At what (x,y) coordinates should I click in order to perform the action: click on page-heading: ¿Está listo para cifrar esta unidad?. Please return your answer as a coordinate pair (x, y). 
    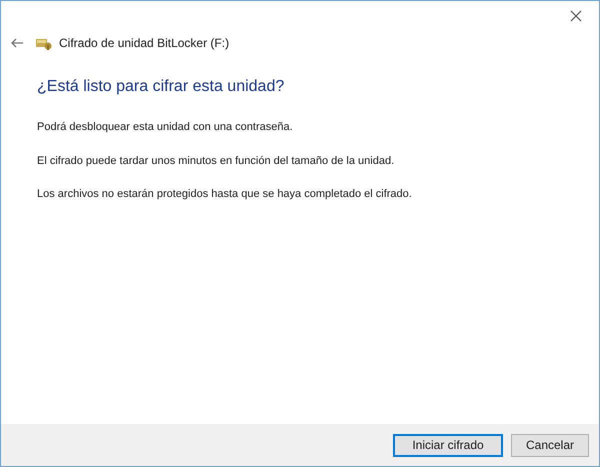
    Looking at the image, I should click on (161, 87).